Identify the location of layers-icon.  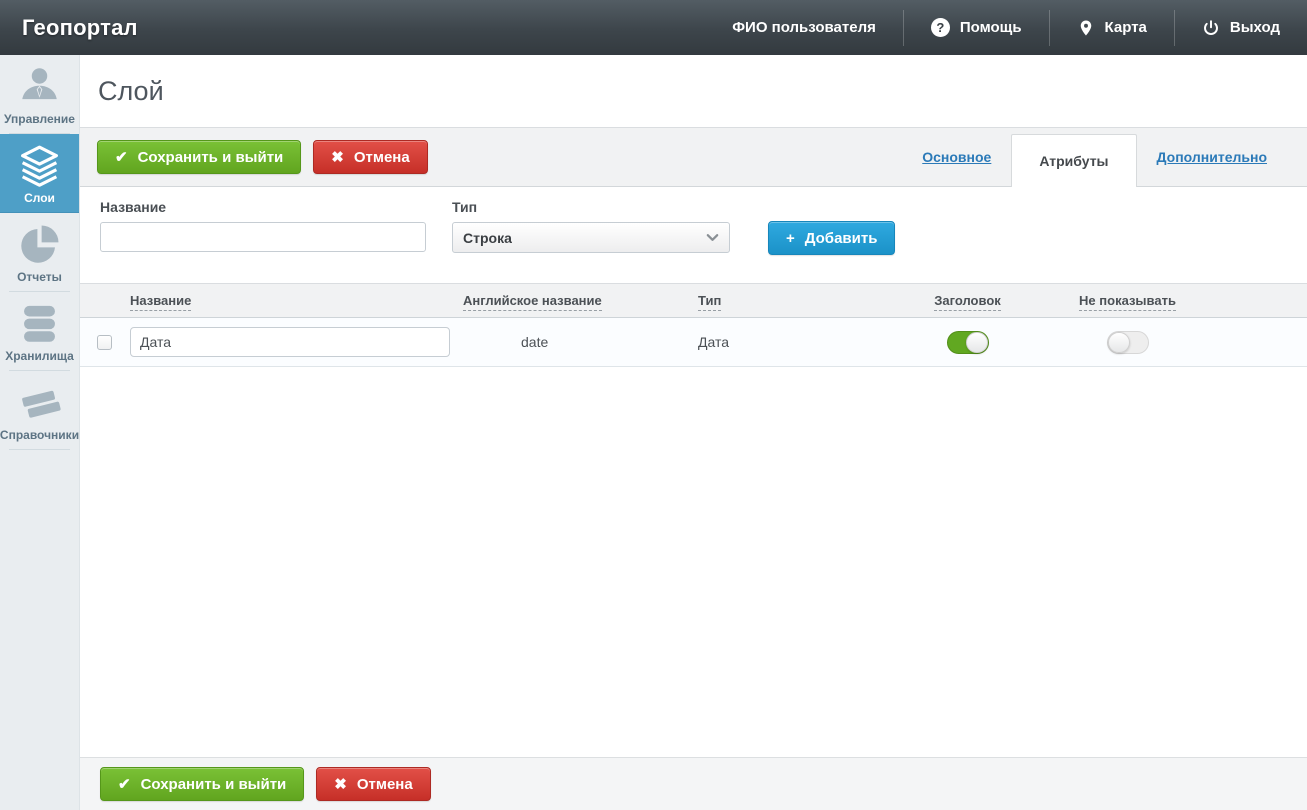
(39, 165).